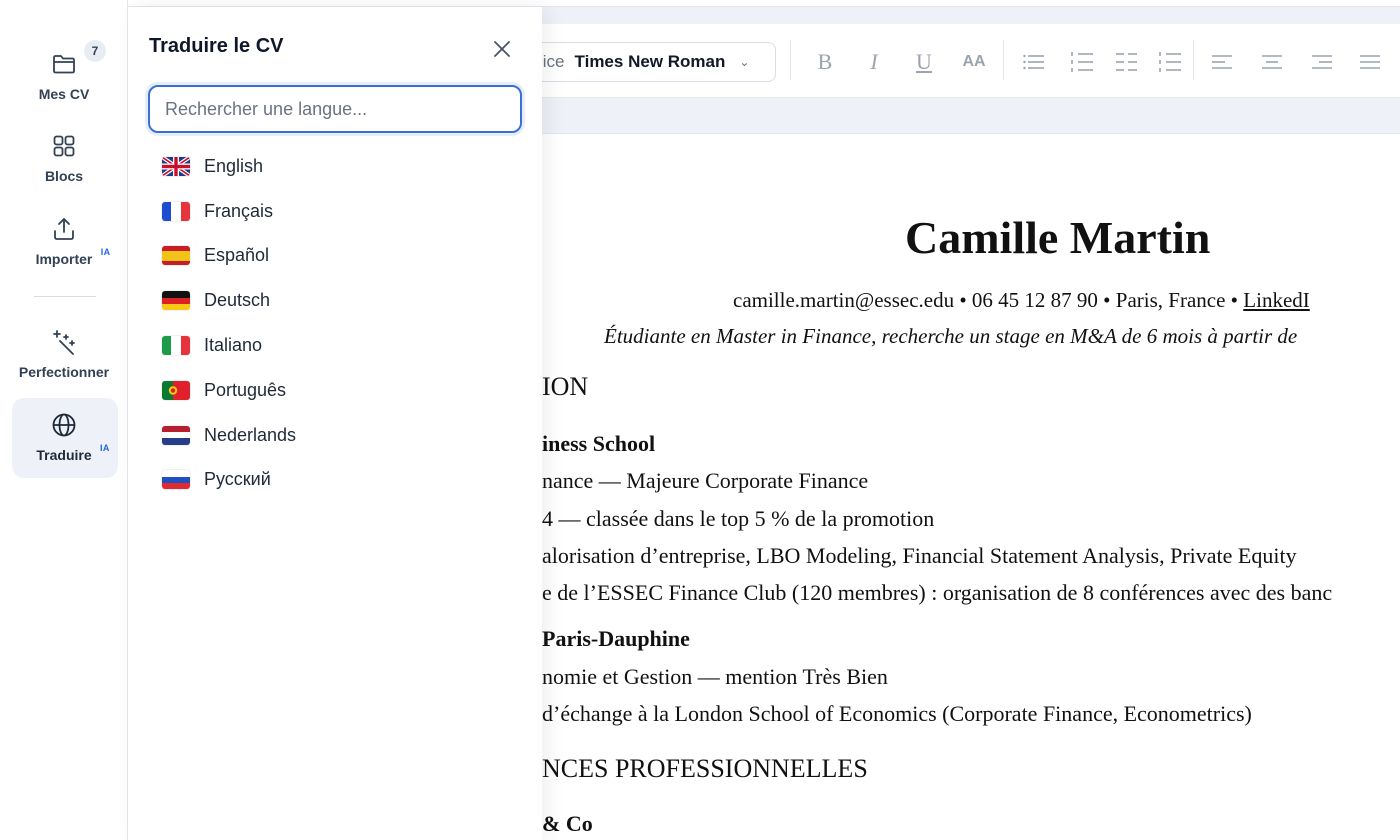 The width and height of the screenshot is (1400, 840). I want to click on sidebar-item-blocs: Blocs, so click(64, 158).